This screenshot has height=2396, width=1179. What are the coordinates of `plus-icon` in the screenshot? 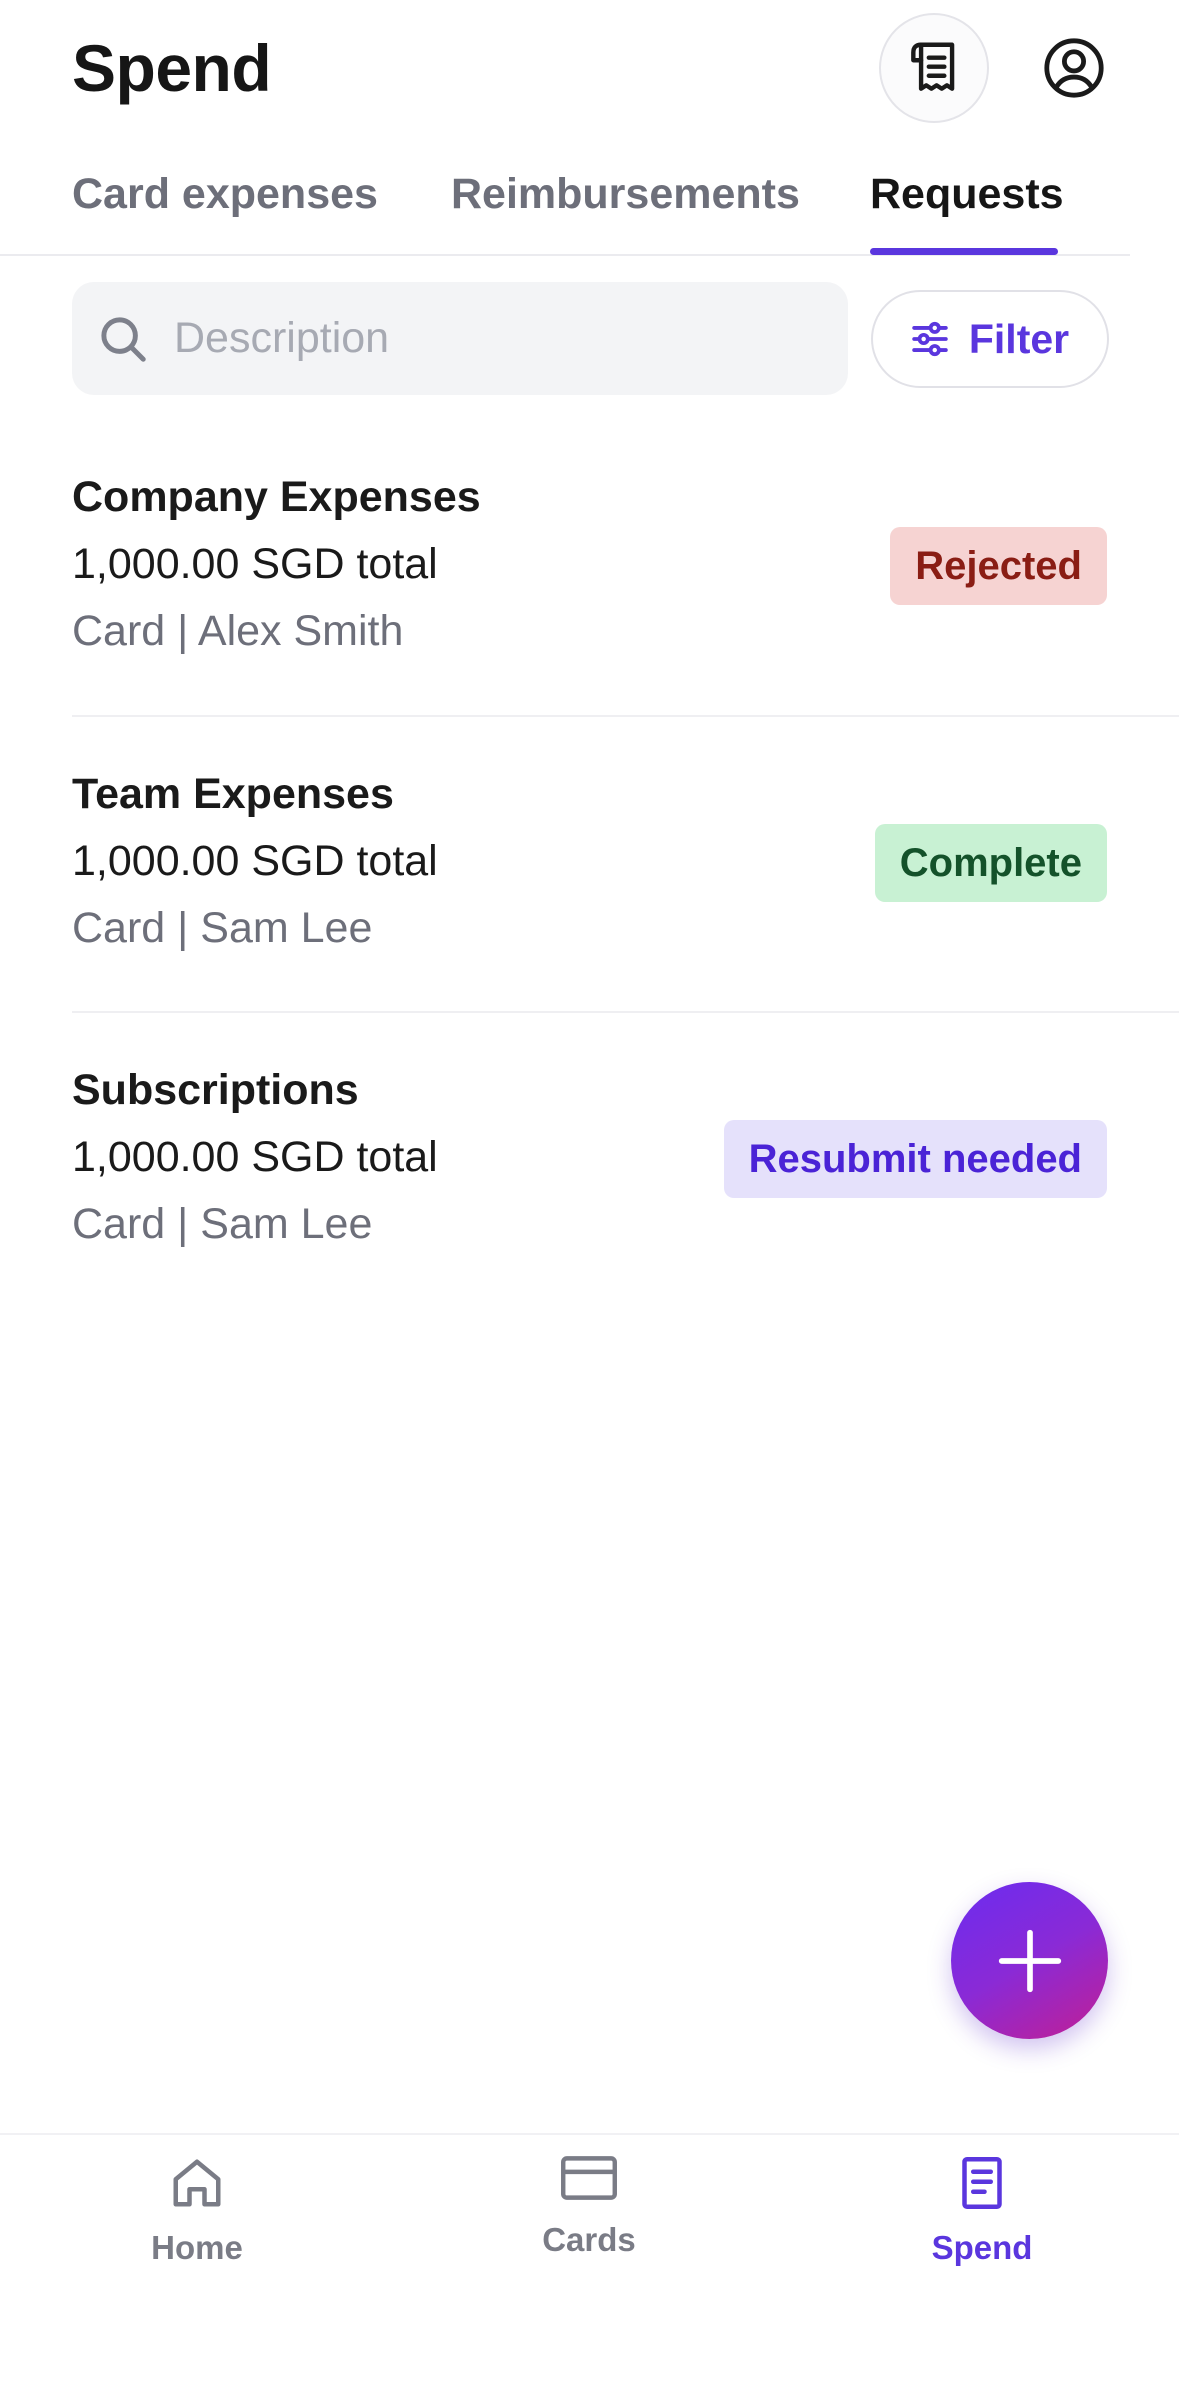 It's located at (1029, 1960).